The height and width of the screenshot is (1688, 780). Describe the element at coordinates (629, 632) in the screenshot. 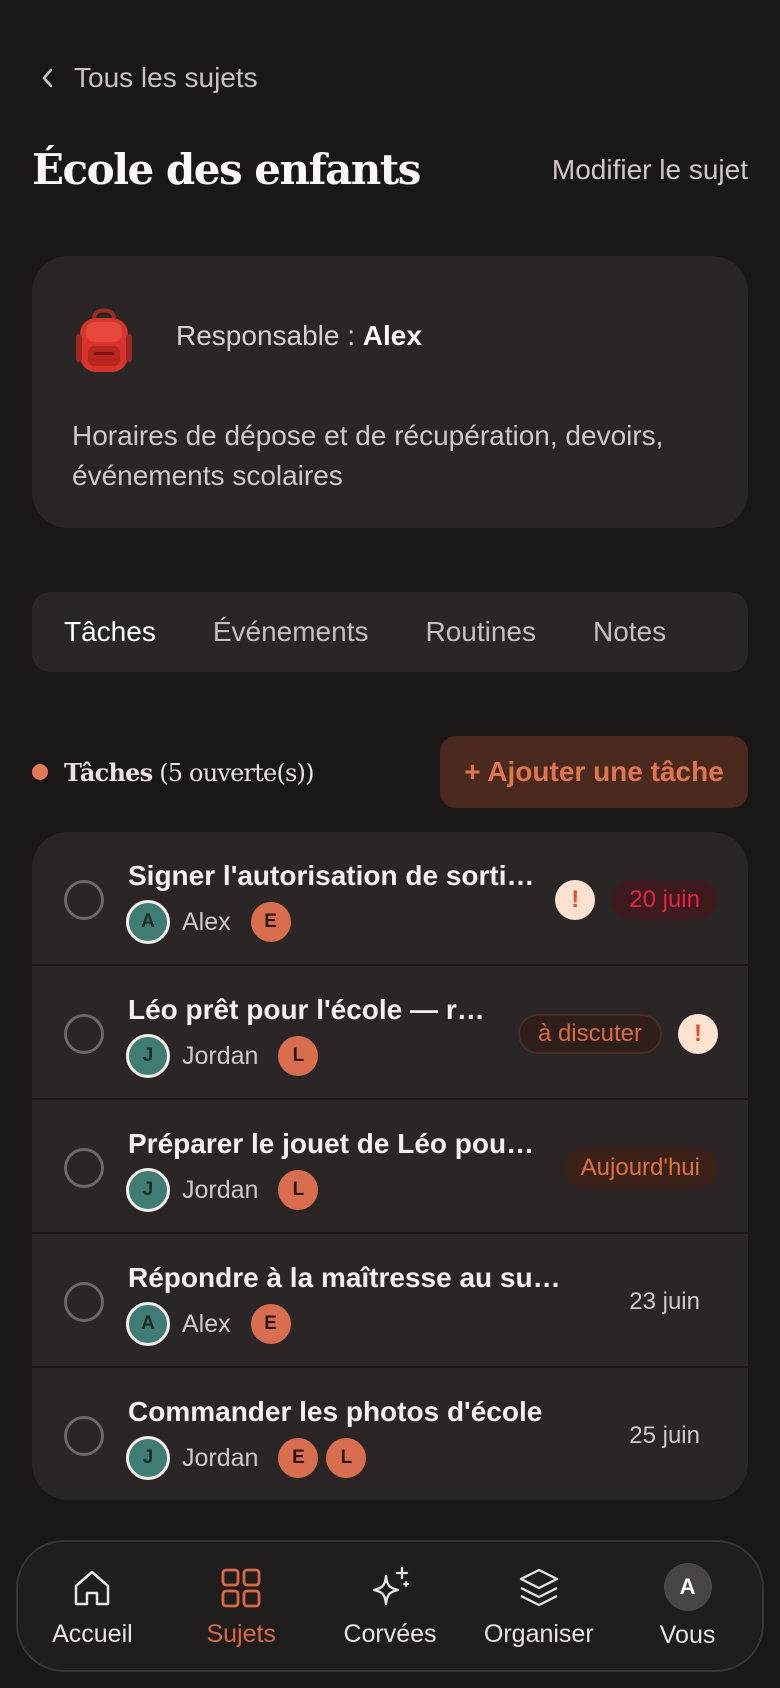

I see `tab-notes: Notes` at that location.